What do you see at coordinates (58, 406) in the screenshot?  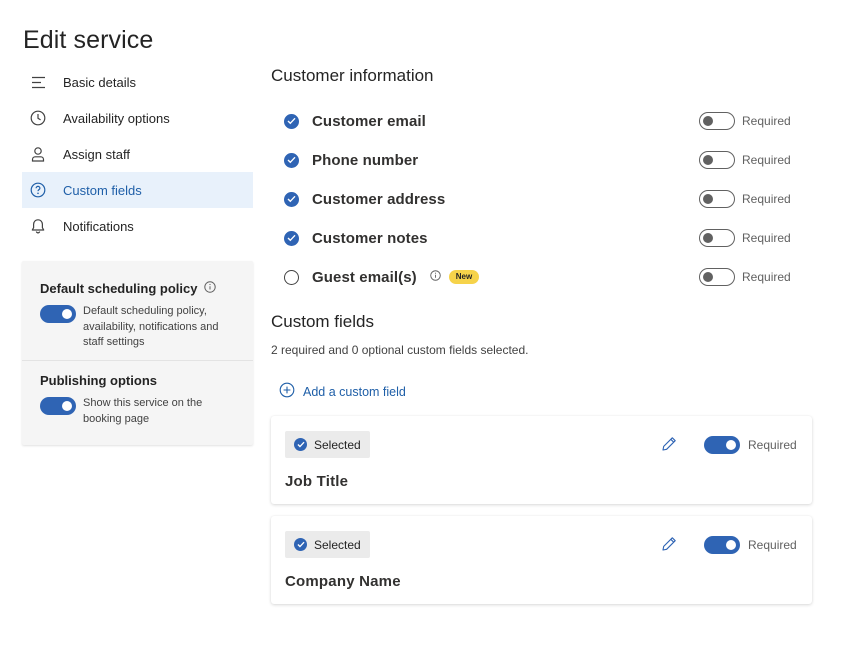 I see `publishing-toggle` at bounding box center [58, 406].